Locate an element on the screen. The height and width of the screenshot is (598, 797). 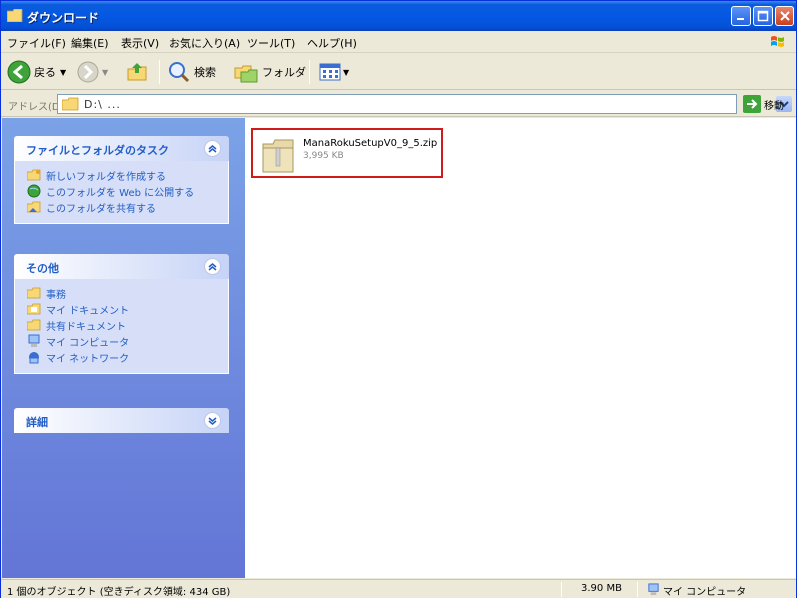
new-folder-icon is located at coordinates (34, 175).